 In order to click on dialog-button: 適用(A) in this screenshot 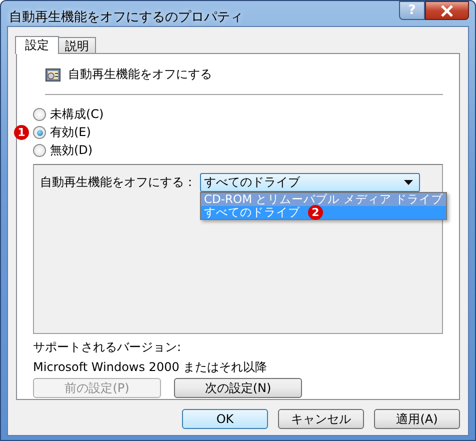, I will do `click(417, 419)`.